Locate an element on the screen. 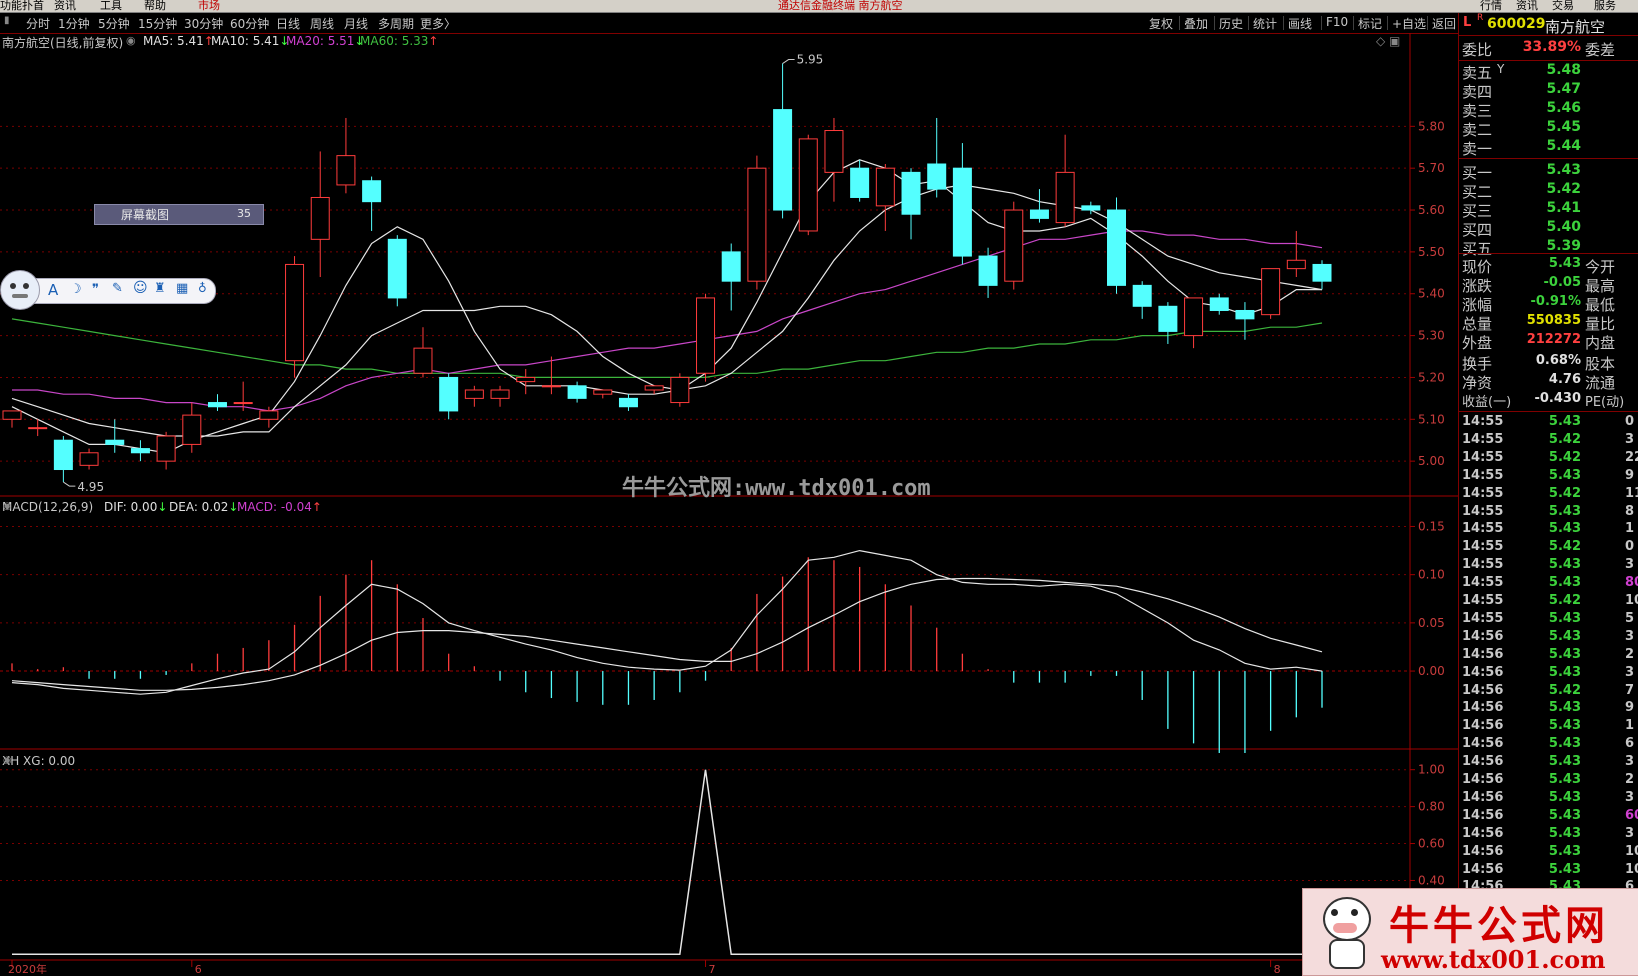 This screenshot has width=1638, height=976. mascot-icon is located at coordinates (20, 290).